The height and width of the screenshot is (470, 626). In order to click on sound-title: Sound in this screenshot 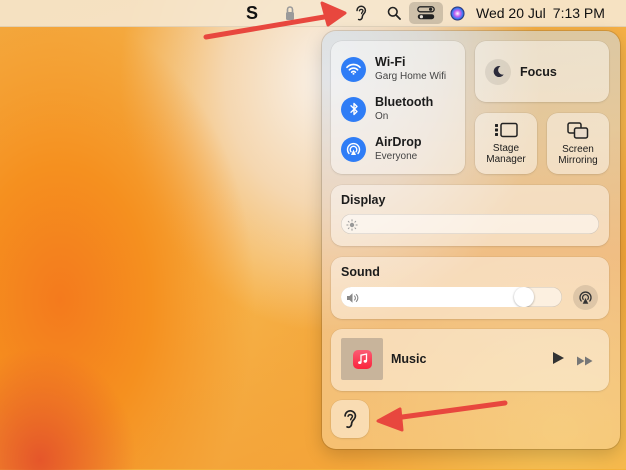, I will do `click(360, 272)`.